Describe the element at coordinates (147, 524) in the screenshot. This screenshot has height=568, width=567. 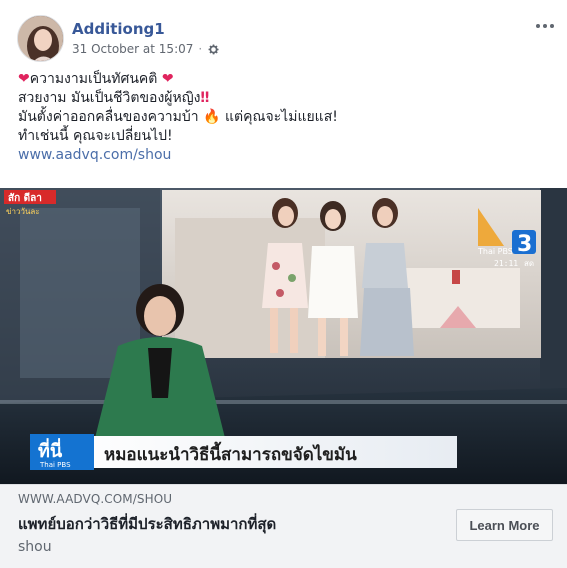
I see `preview-title: แพทย์บอกว่าวิธีที่มีประสิทธิภาพมากที่สุด` at that location.